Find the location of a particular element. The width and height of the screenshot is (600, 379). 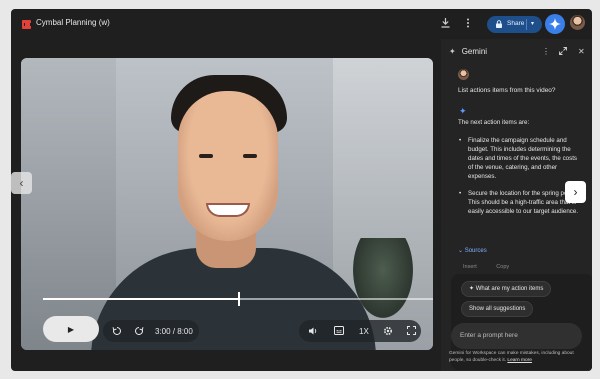

chevron-right-icon: › is located at coordinates (575, 192).